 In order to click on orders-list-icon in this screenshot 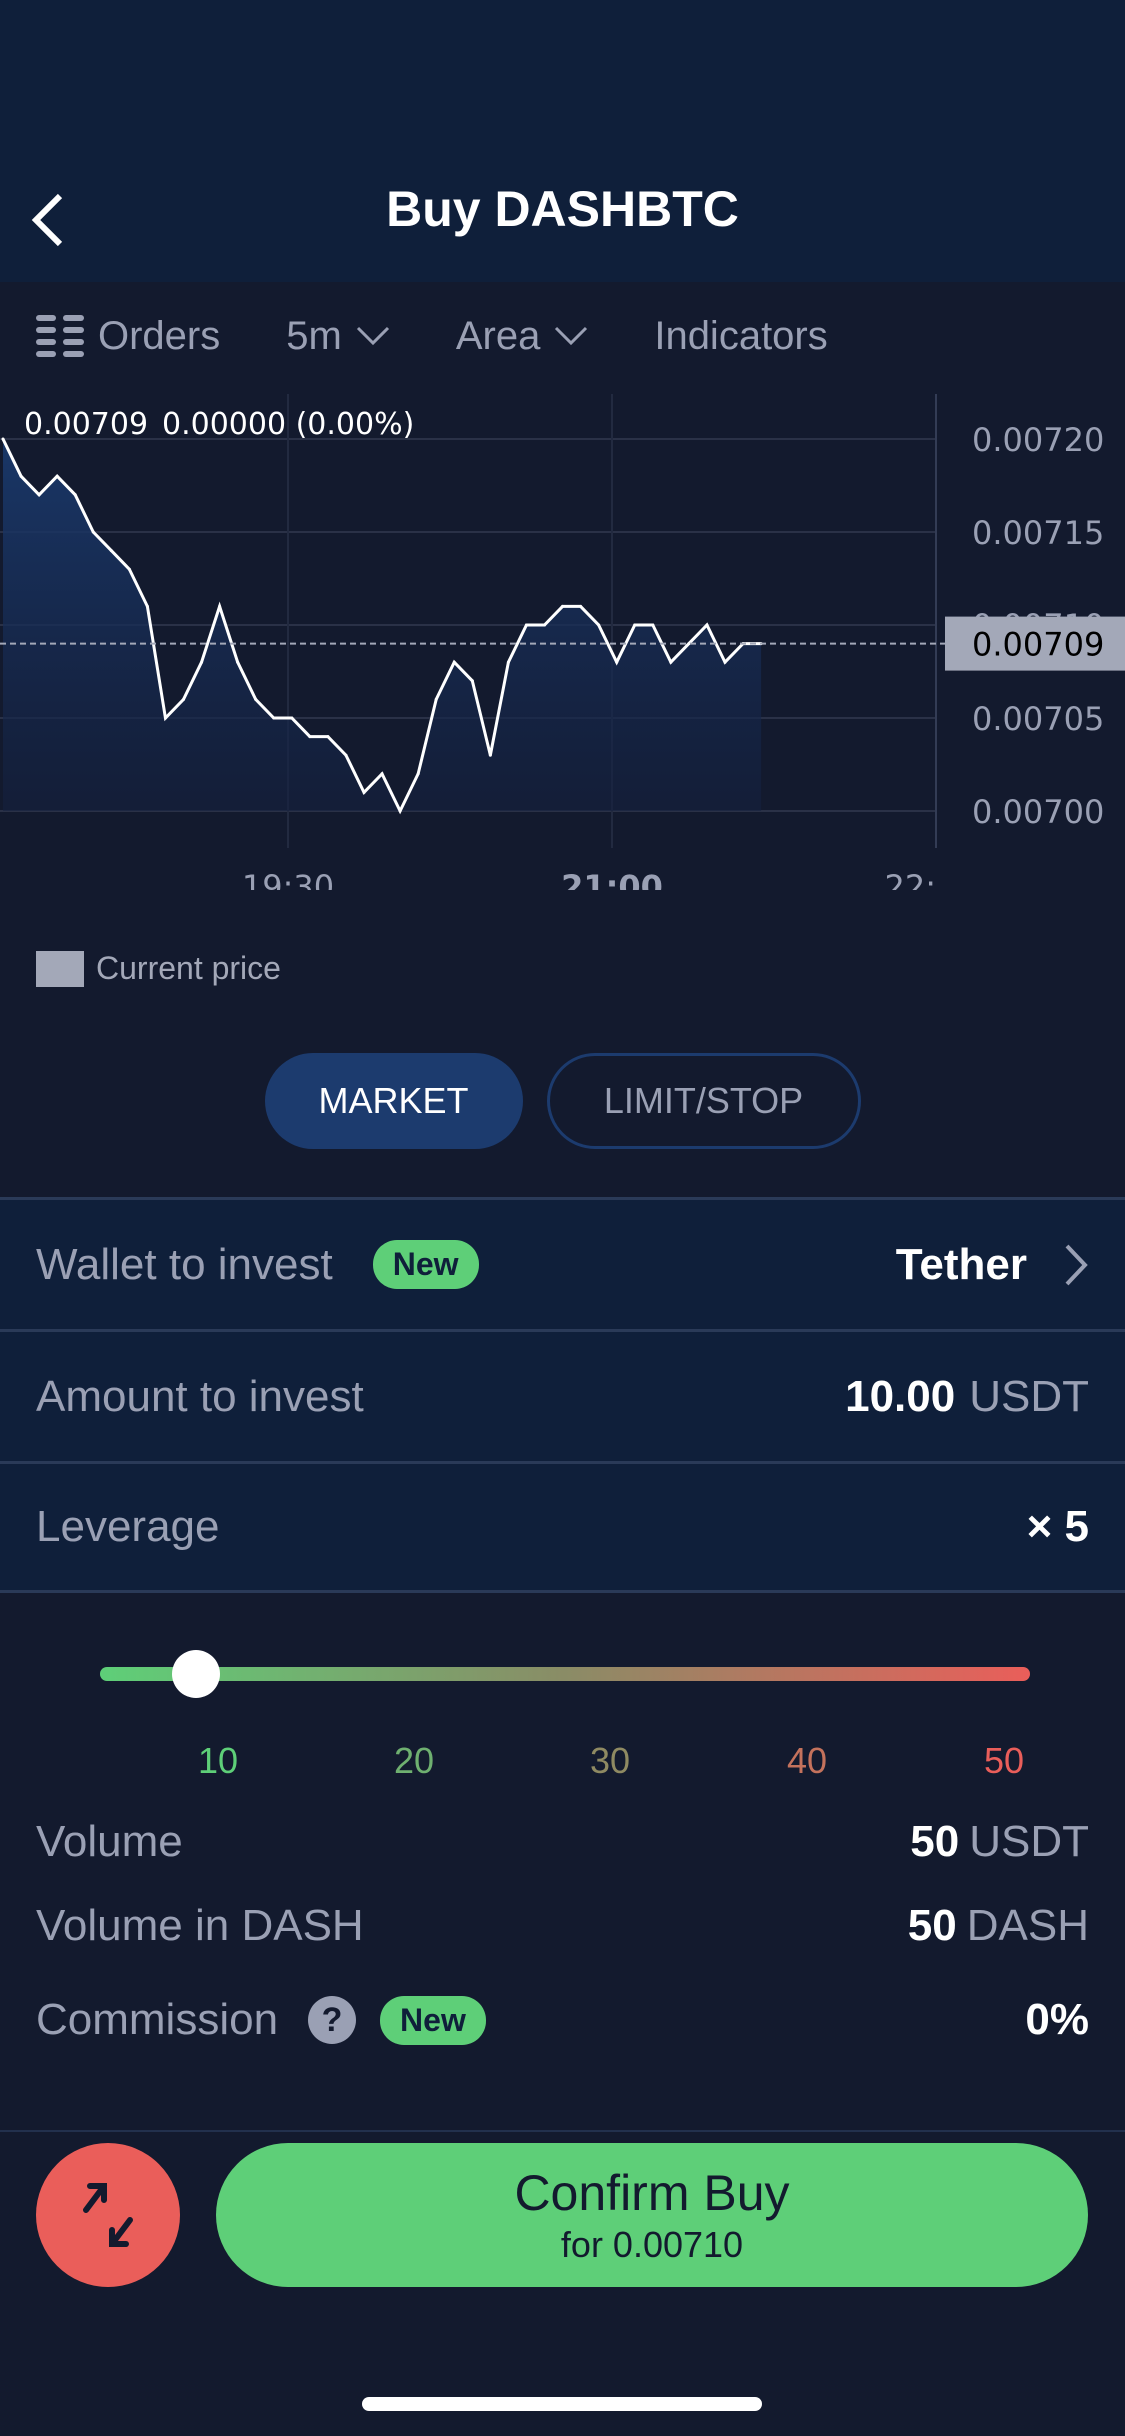, I will do `click(60, 336)`.